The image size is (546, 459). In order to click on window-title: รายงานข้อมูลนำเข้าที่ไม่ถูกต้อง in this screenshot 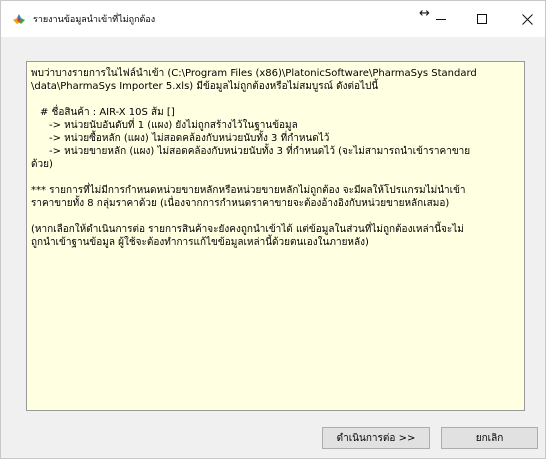, I will do `click(94, 20)`.